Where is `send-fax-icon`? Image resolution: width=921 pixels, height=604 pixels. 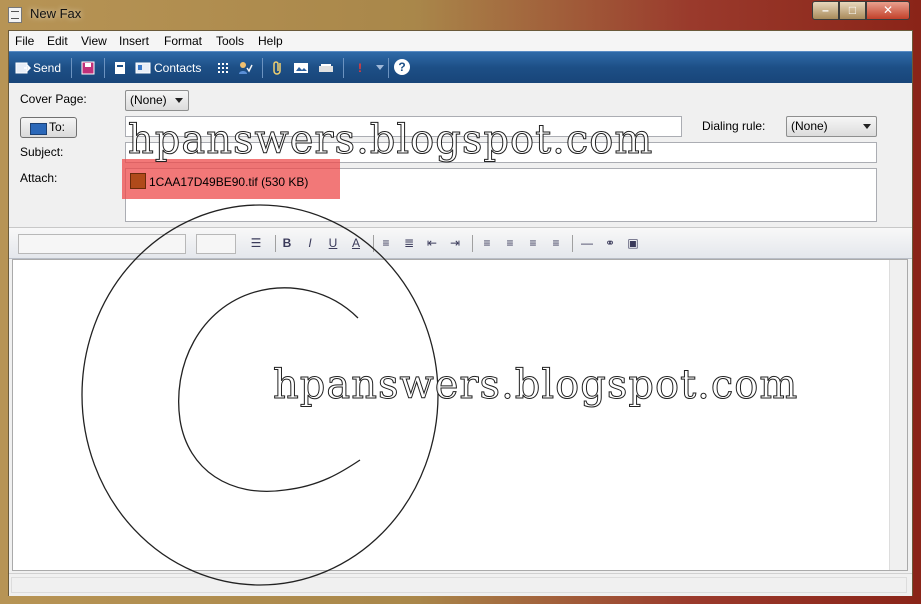
send-fax-icon is located at coordinates (23, 68).